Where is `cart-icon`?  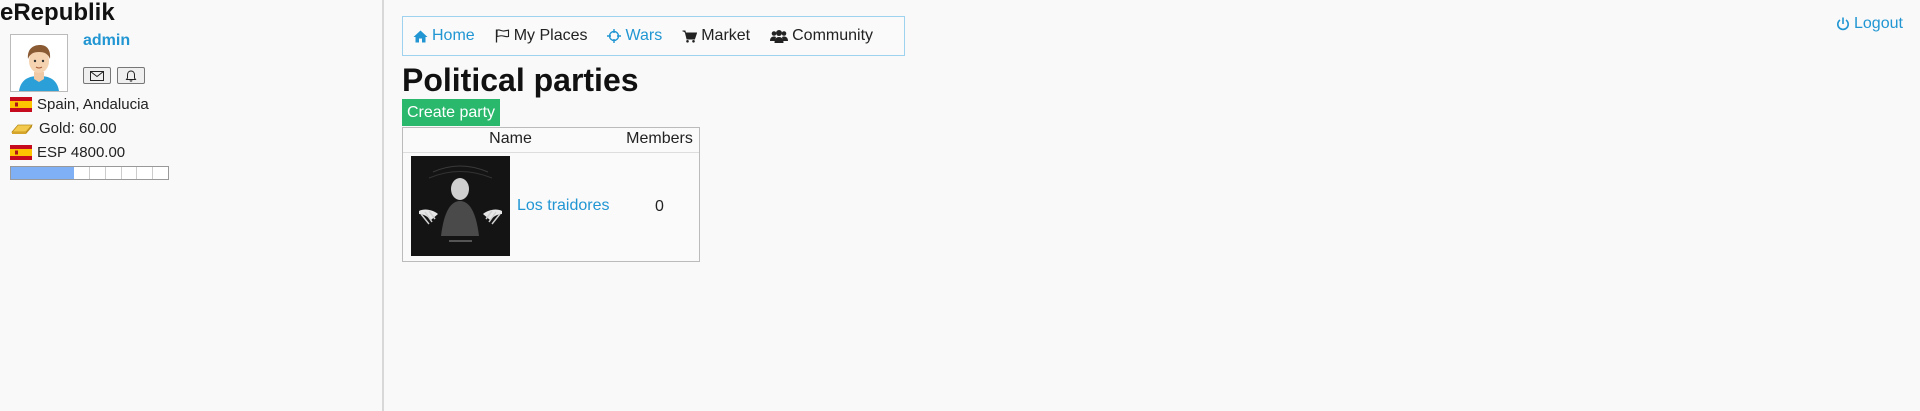
cart-icon is located at coordinates (690, 36).